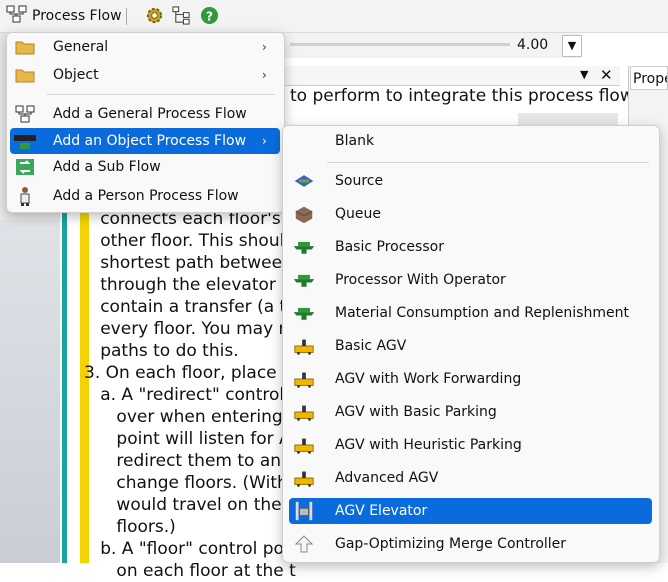 Image resolution: width=668 pixels, height=582 pixels. I want to click on queue-icon, so click(304, 214).